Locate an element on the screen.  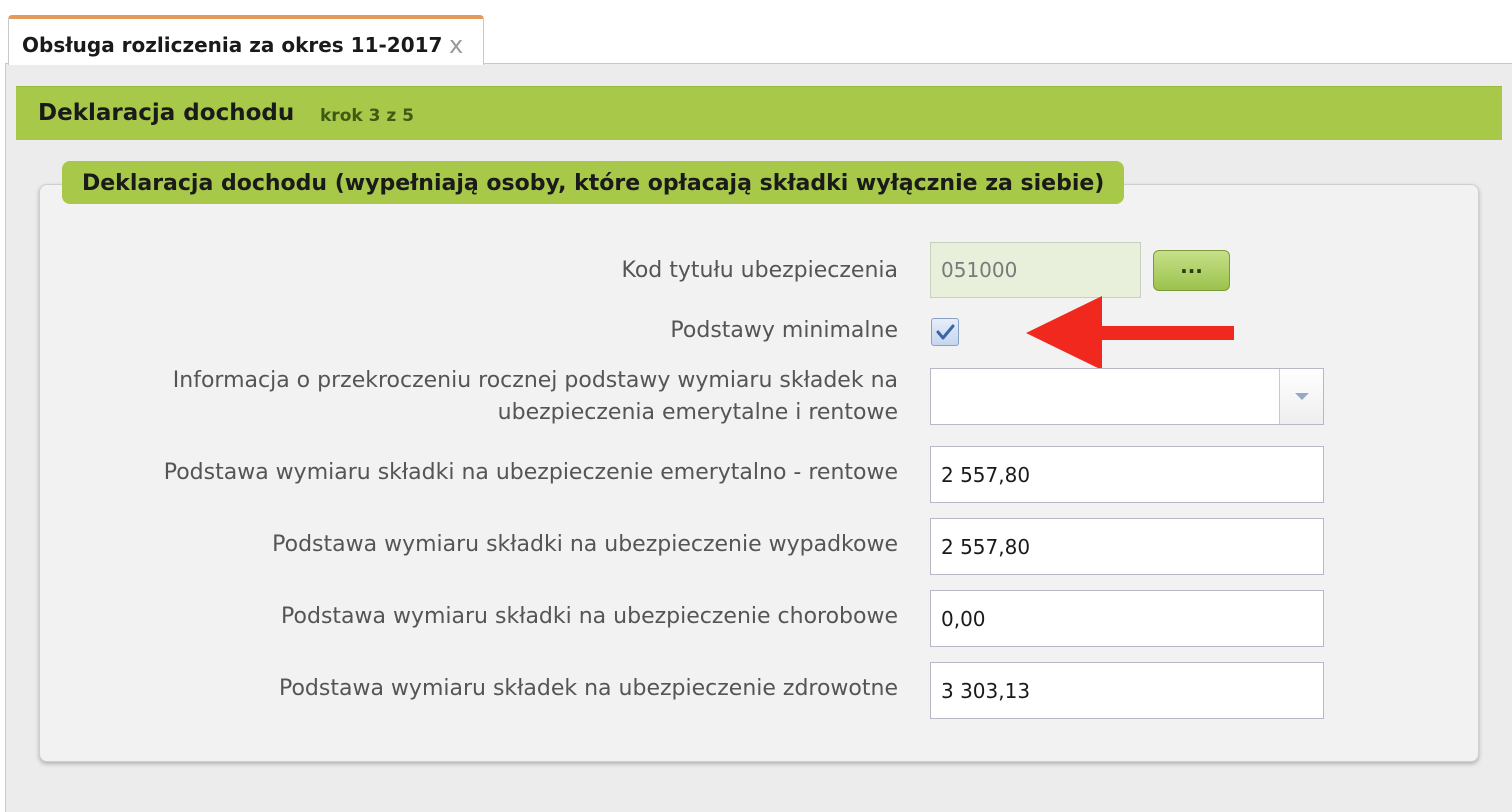
wypadkowe-value: 2 557,80 is located at coordinates (986, 546).